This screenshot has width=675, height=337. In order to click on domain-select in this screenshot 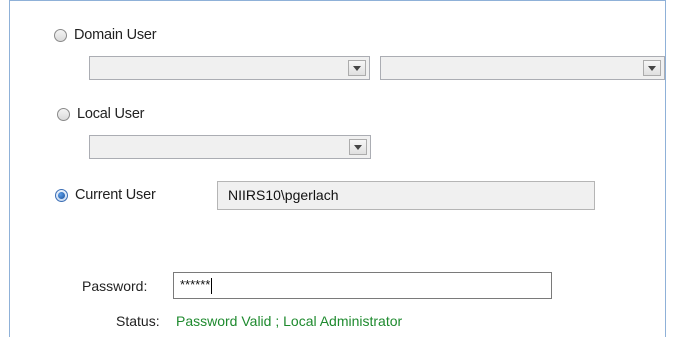, I will do `click(229, 68)`.